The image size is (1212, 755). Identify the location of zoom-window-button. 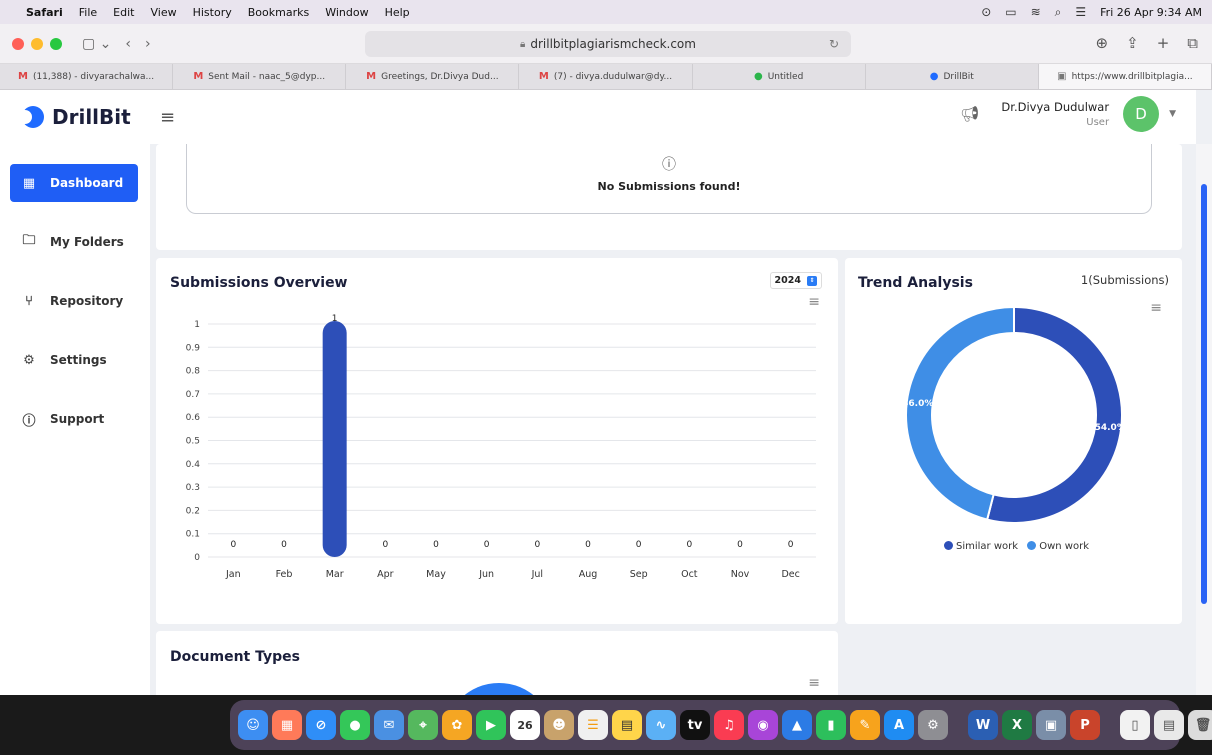
(56, 43).